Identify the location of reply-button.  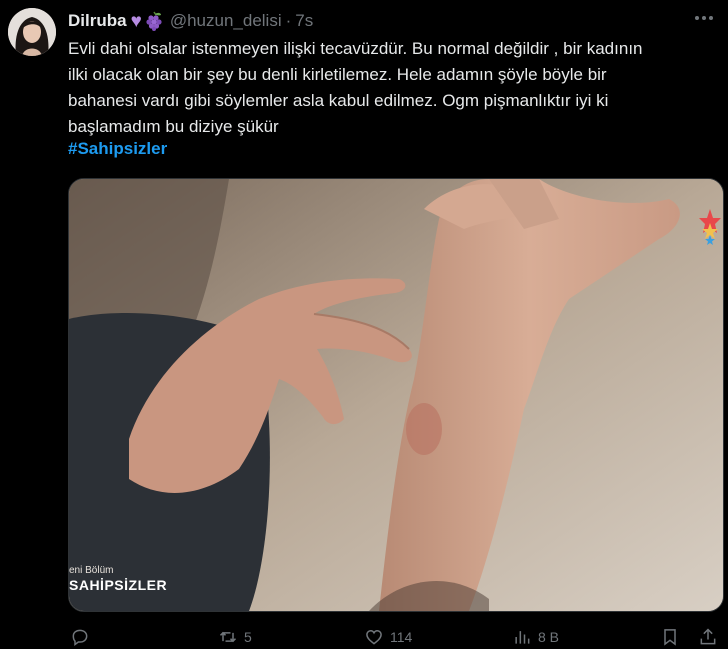
(83, 637).